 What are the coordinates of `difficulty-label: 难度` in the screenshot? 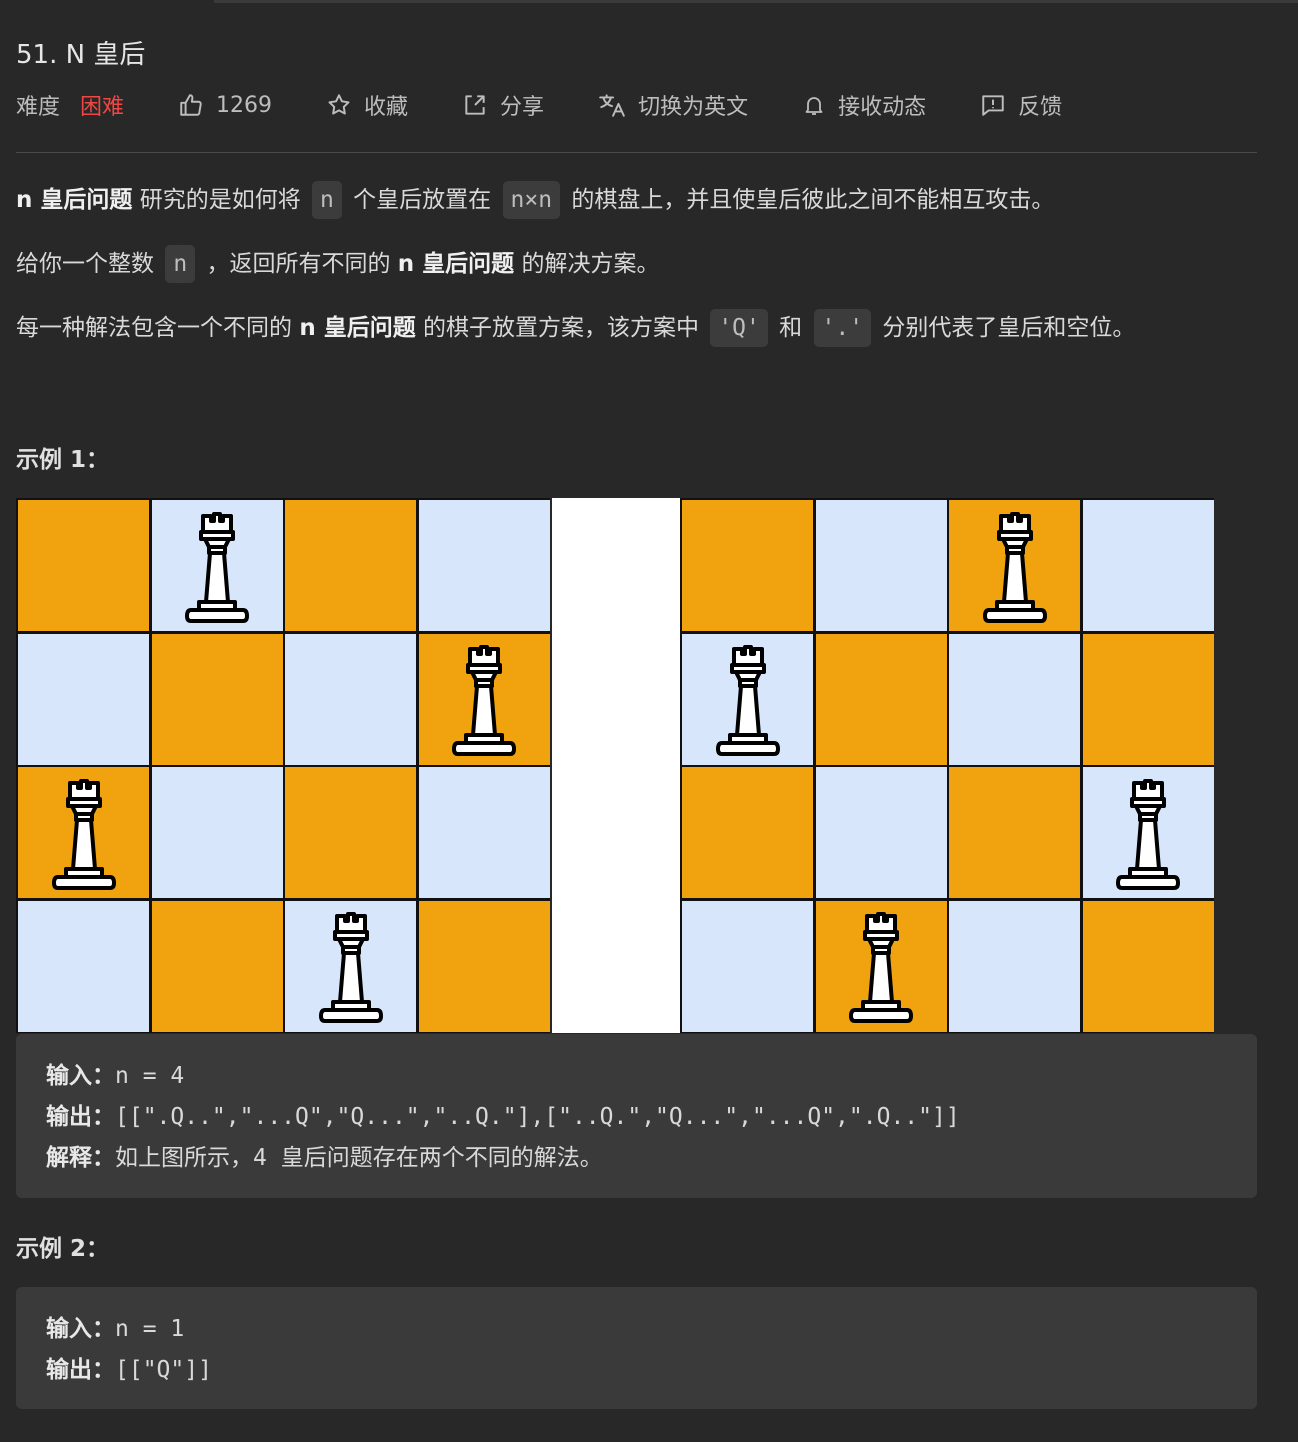 It's located at (38, 107).